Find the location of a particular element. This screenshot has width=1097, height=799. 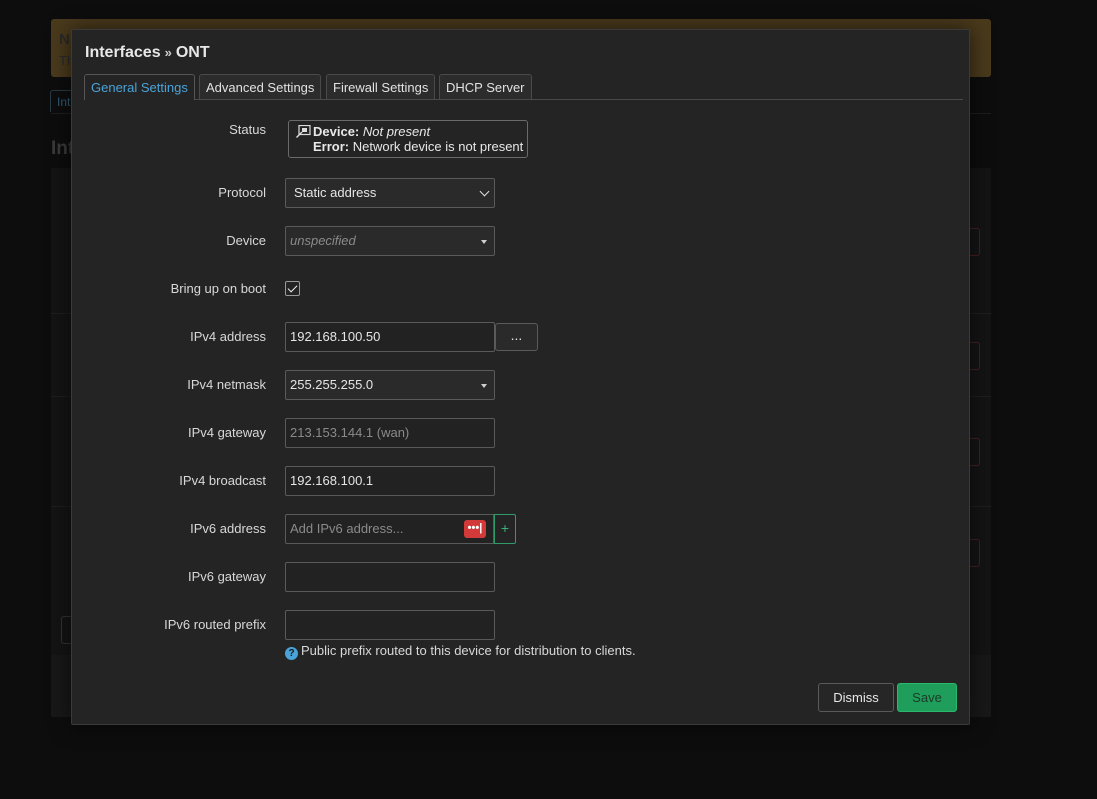

ipv6-prefix-label: IPv6 routed prefix is located at coordinates (215, 624).